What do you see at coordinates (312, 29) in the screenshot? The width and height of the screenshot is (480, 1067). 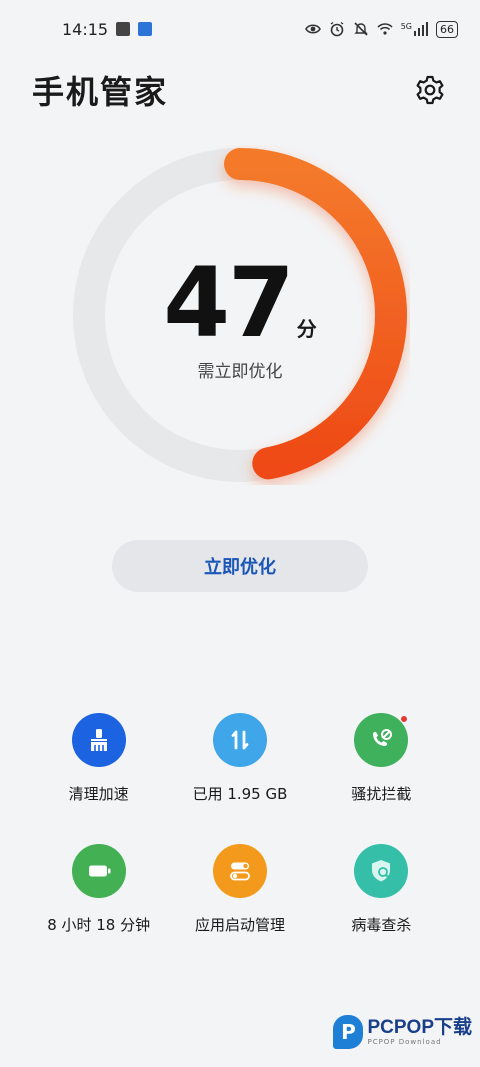 I see `eye-icon` at bounding box center [312, 29].